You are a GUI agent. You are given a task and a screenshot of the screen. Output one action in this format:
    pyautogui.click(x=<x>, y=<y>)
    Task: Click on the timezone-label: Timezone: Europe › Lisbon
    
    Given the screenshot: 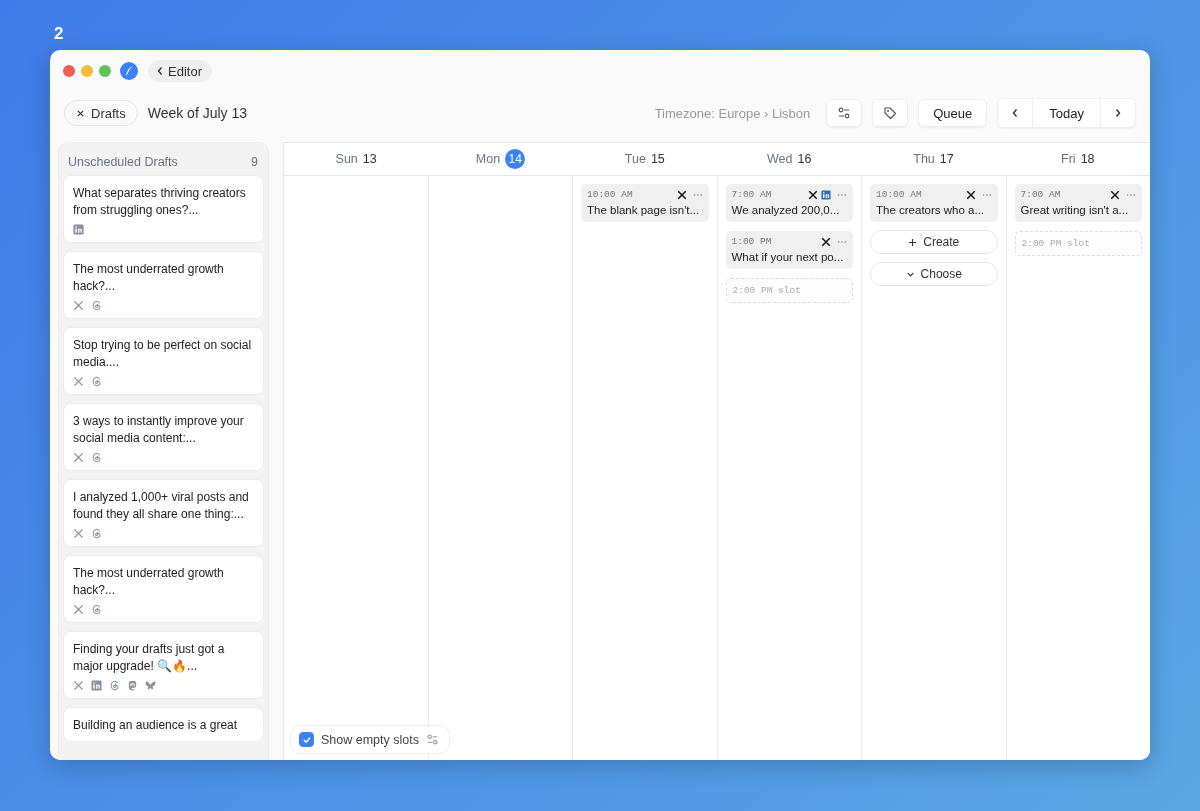 What is the action you would take?
    pyautogui.click(x=732, y=113)
    